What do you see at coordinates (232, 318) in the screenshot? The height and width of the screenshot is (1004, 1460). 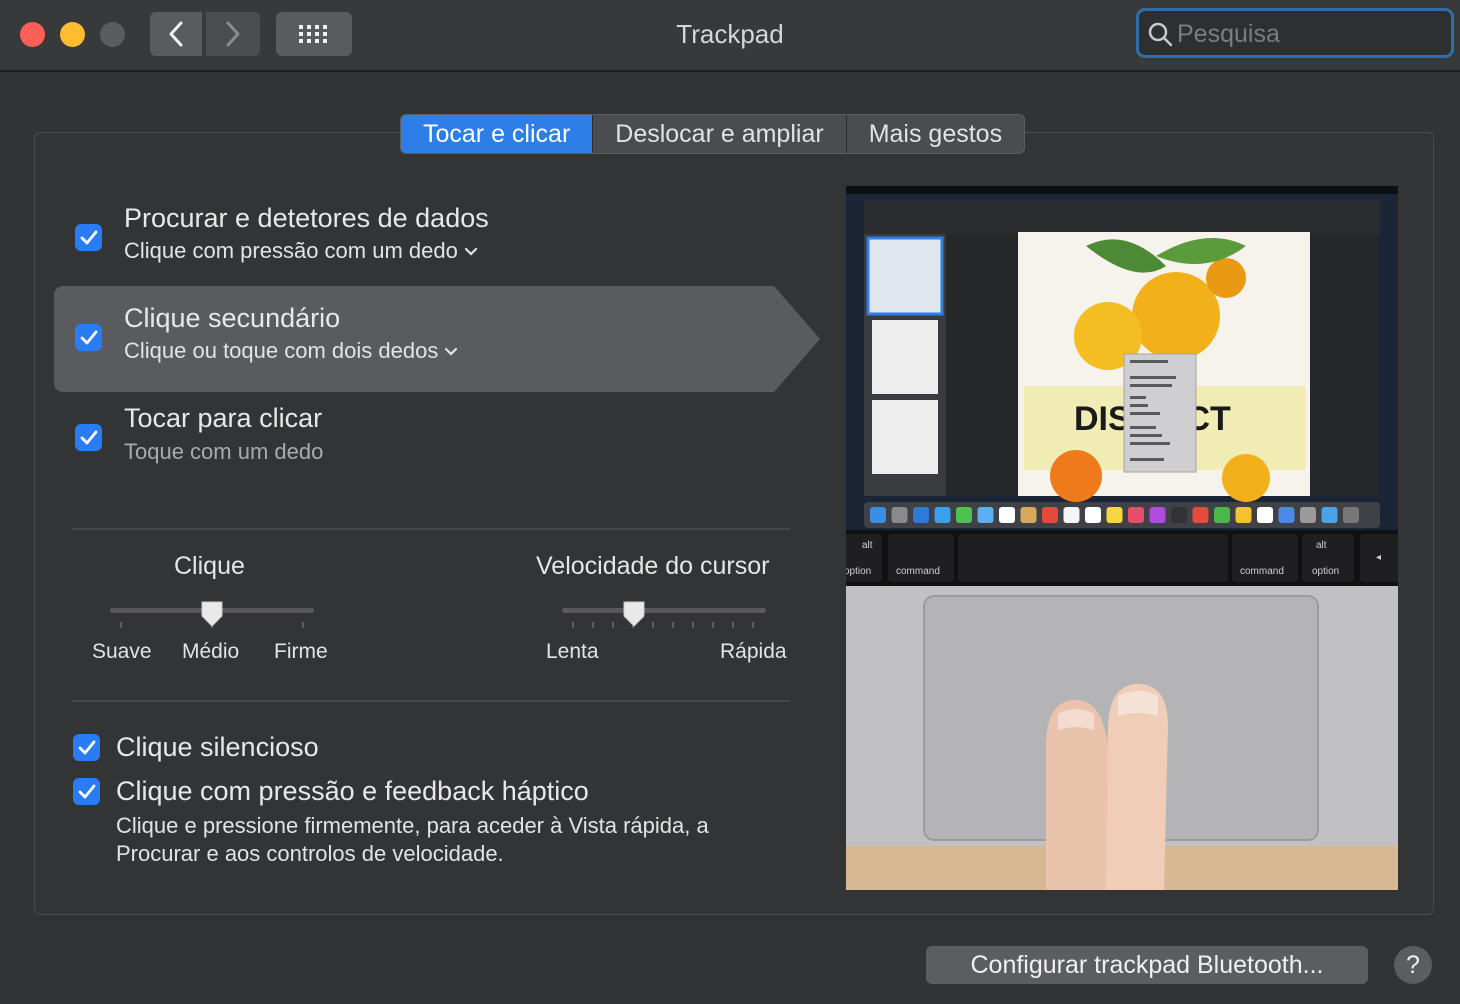 I see `option-title-clique-secundario: Clique secundário` at bounding box center [232, 318].